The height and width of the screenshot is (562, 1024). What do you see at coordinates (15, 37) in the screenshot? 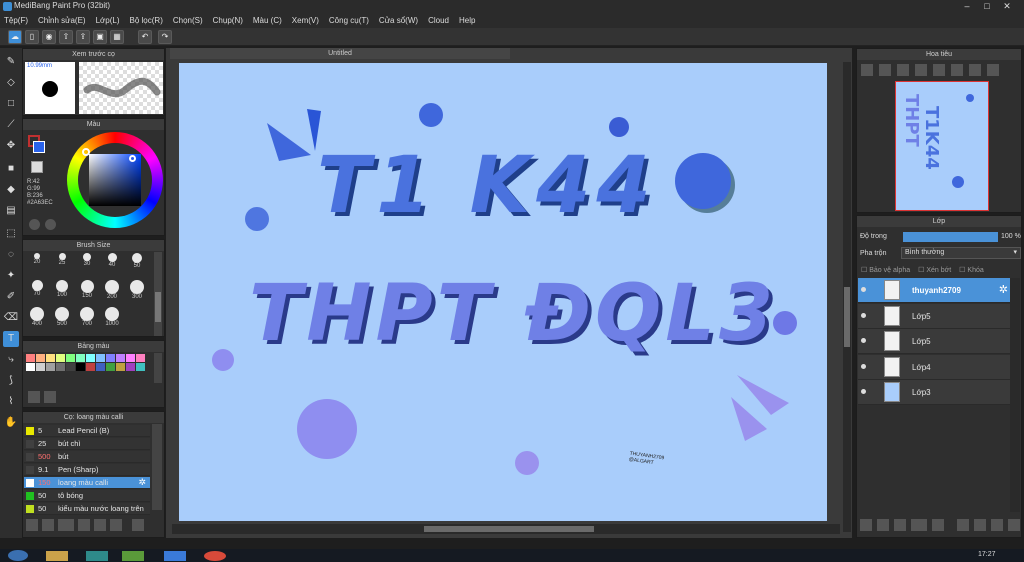
I see `cloud-icon: ☁` at bounding box center [15, 37].